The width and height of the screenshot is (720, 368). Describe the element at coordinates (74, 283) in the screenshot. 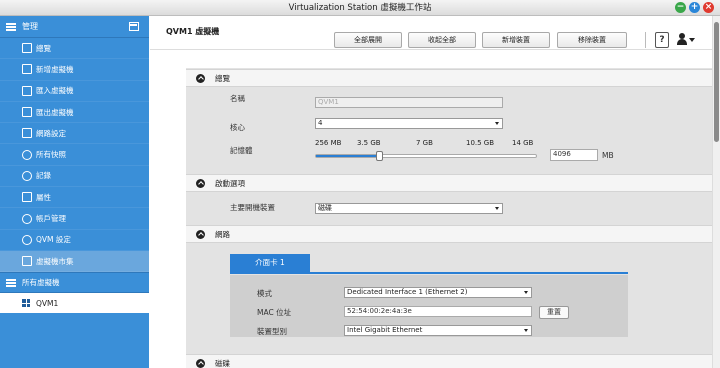

I see `sidebar-group-all-vms: 所有虛擬機` at that location.